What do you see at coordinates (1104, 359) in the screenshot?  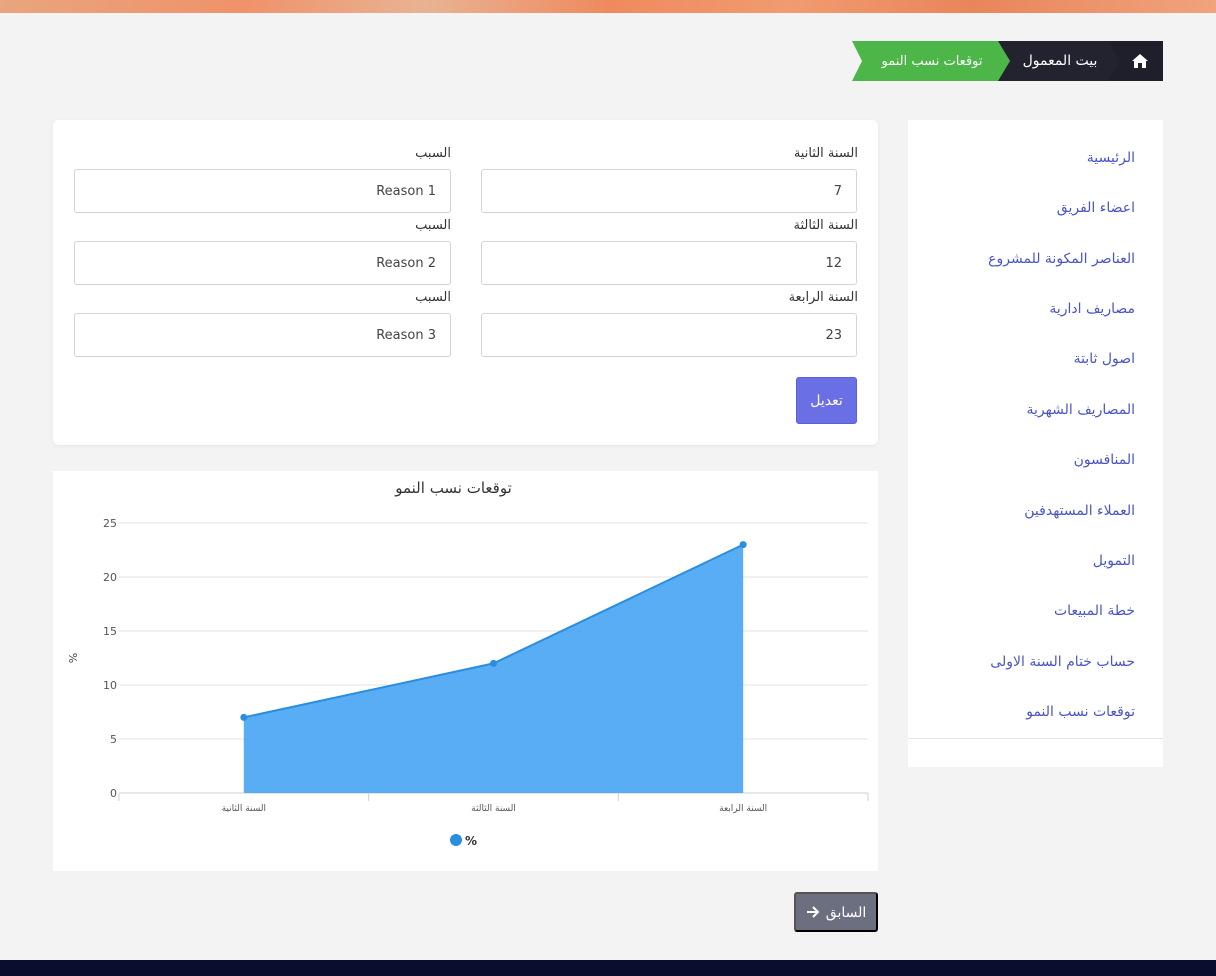 I see `sidebar-item-5: اصول ثابتة` at bounding box center [1104, 359].